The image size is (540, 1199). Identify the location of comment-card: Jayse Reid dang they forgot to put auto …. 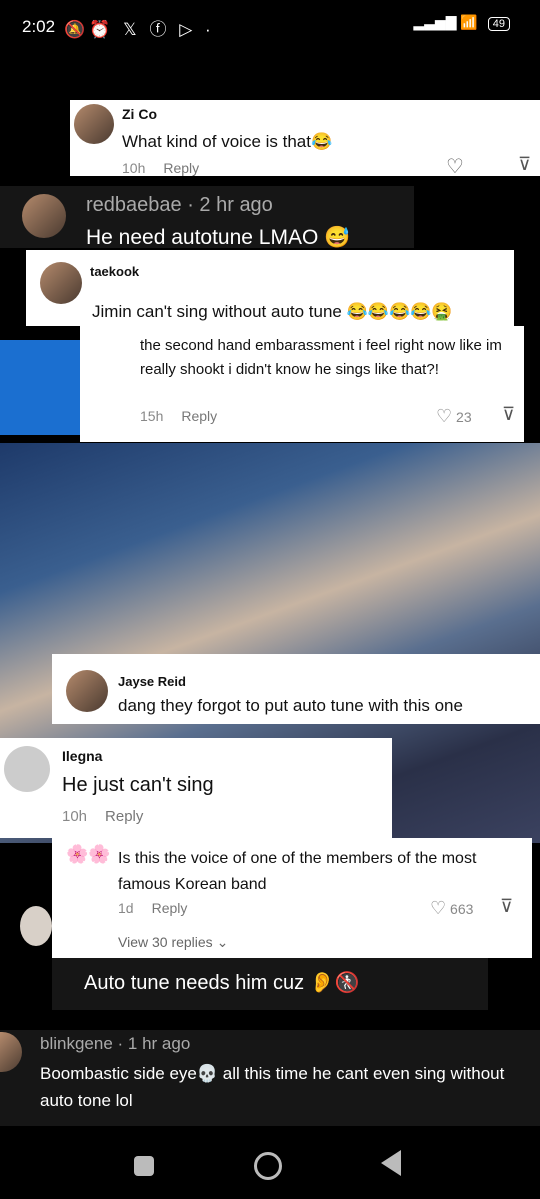
(296, 689).